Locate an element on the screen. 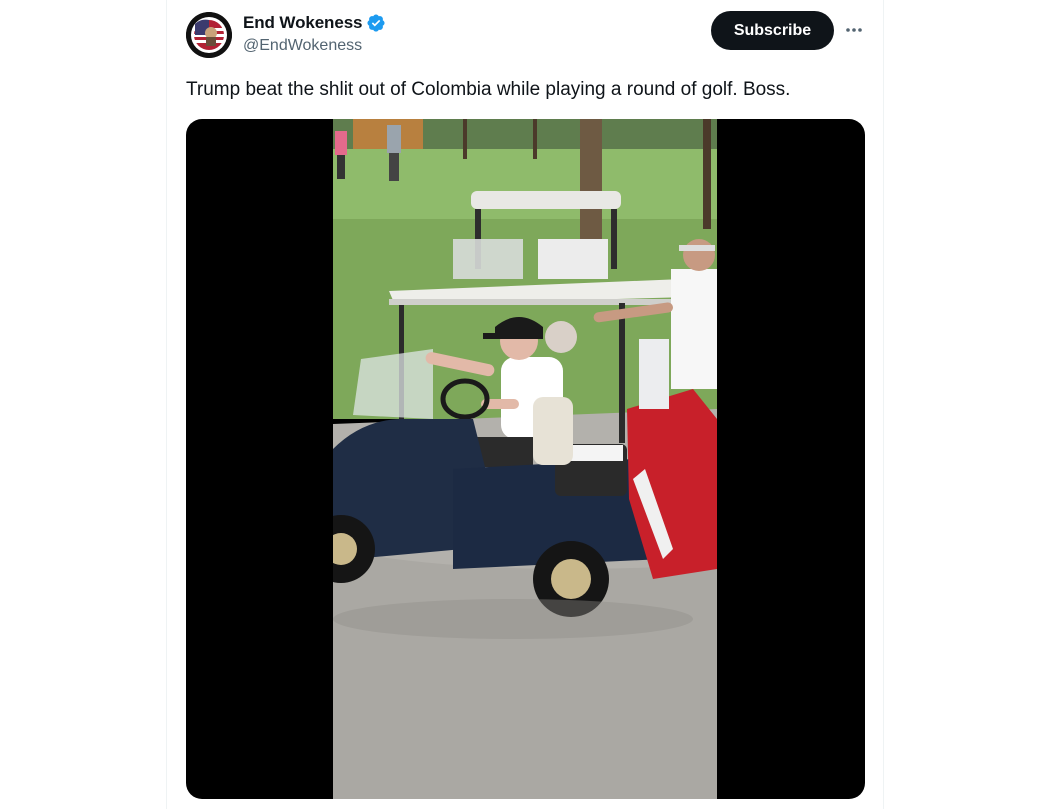 The height and width of the screenshot is (809, 1050). author-handle: @EndWokeness is located at coordinates (302, 46).